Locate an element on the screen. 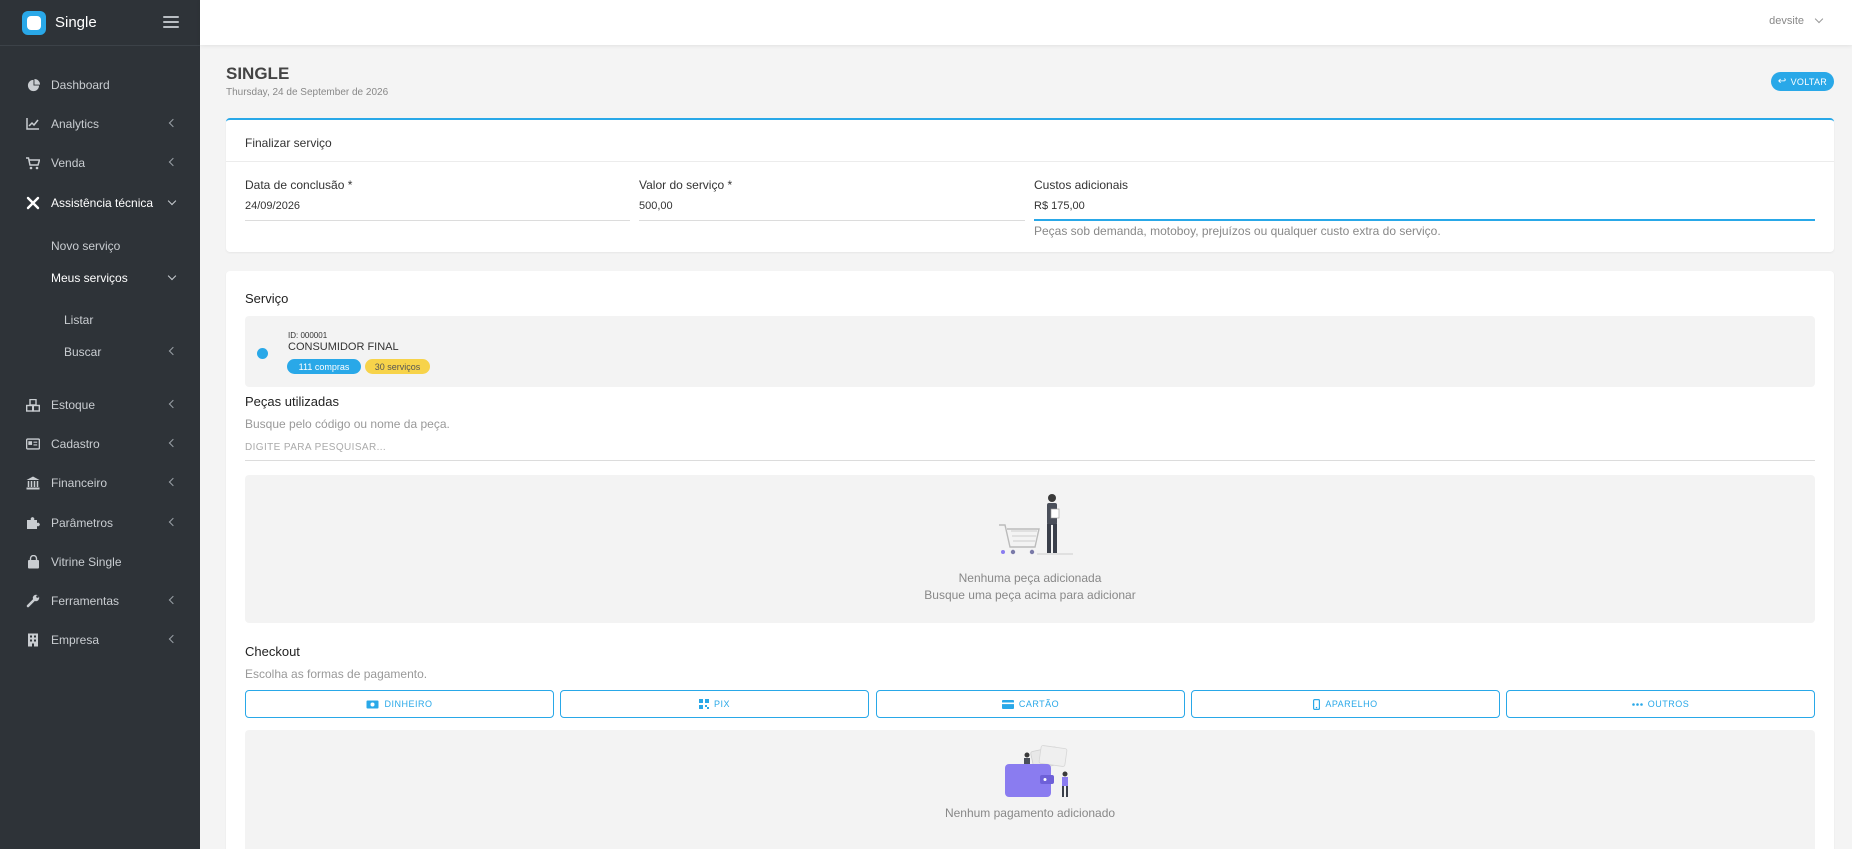 This screenshot has width=1852, height=849. sidebar-item-label: Vitrine Single is located at coordinates (86, 562).